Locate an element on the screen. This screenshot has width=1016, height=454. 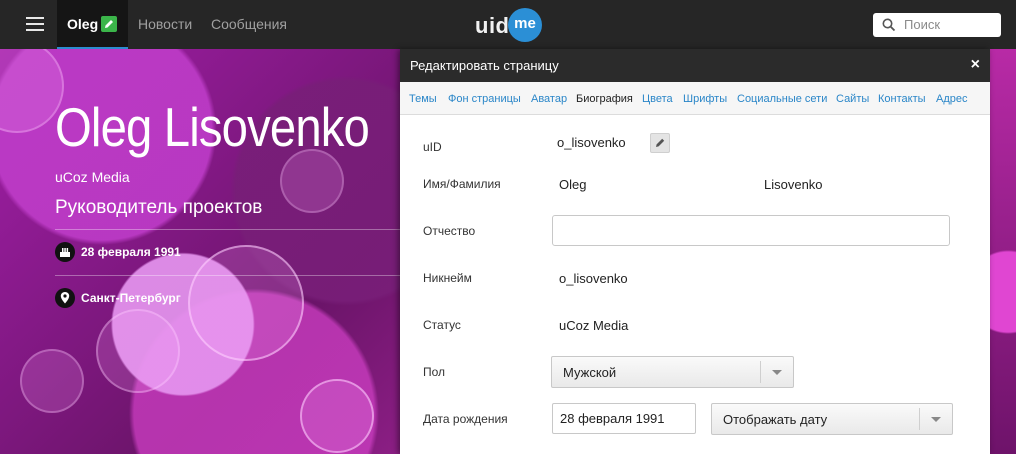
search-icon is located at coordinates (889, 25).